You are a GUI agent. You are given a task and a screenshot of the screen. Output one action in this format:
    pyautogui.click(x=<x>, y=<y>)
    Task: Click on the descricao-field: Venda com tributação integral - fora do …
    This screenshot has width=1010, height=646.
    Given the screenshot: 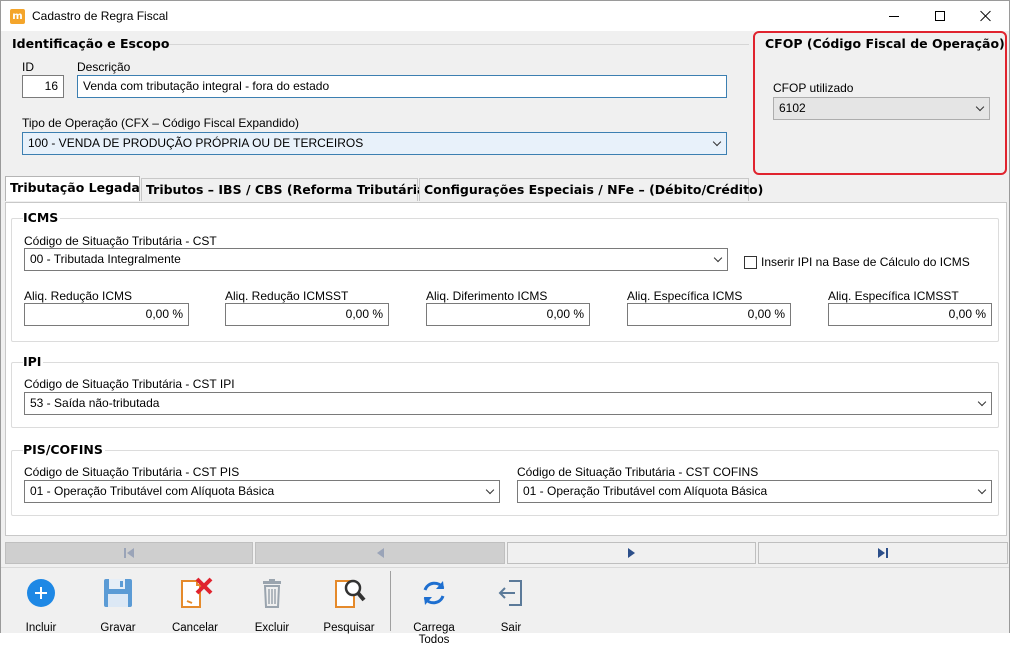 What is the action you would take?
    pyautogui.click(x=402, y=86)
    